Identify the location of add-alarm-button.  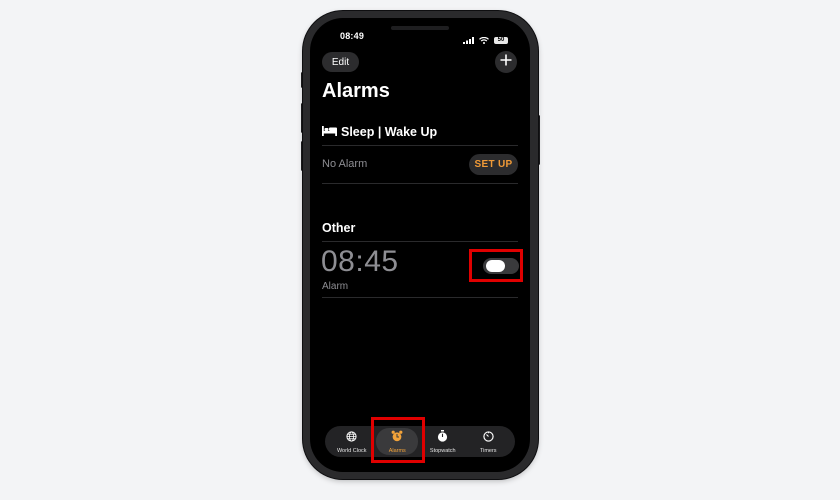
(506, 62).